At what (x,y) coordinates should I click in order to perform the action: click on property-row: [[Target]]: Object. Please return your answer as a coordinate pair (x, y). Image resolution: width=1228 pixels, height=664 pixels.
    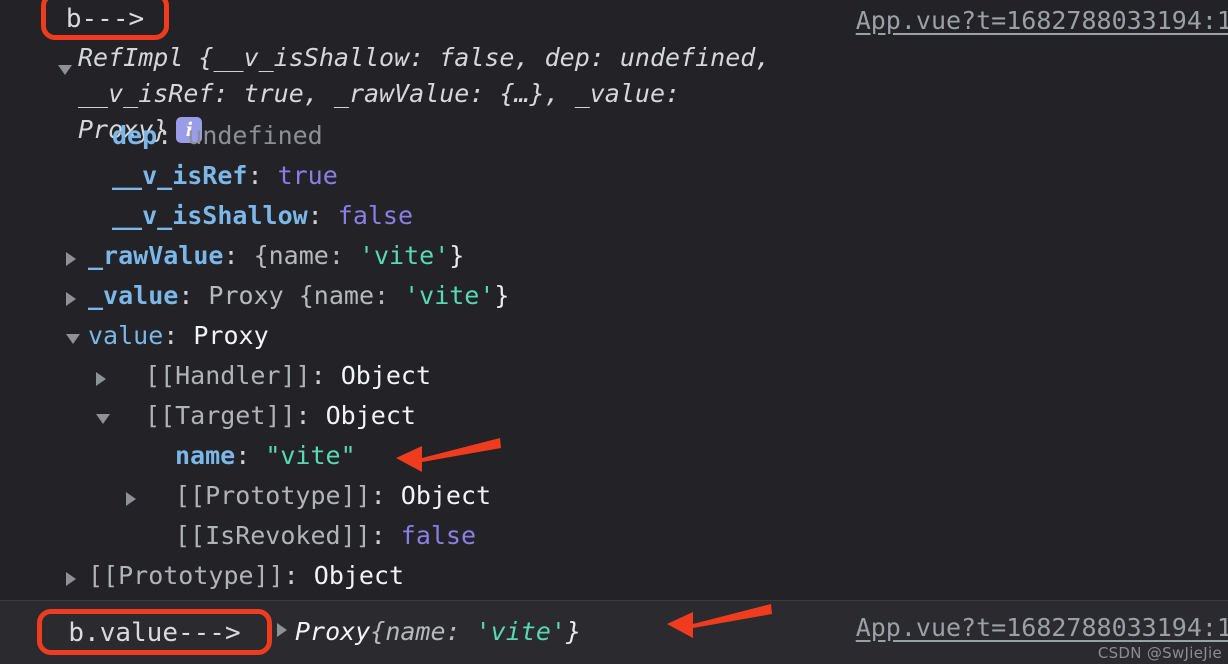
    Looking at the image, I should click on (614, 416).